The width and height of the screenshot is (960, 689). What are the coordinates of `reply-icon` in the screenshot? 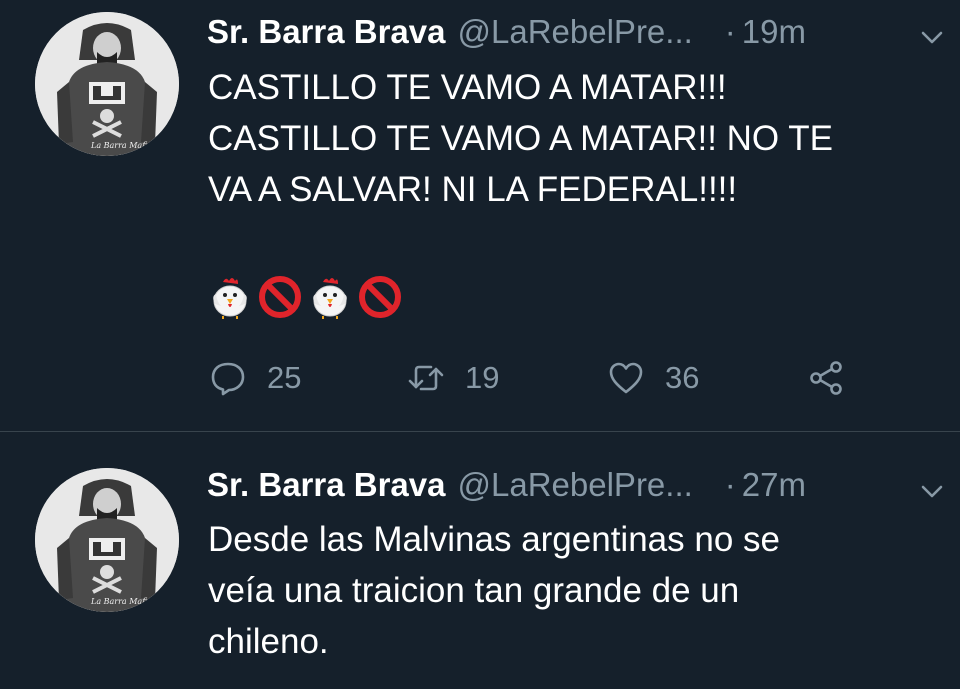 It's located at (228, 379).